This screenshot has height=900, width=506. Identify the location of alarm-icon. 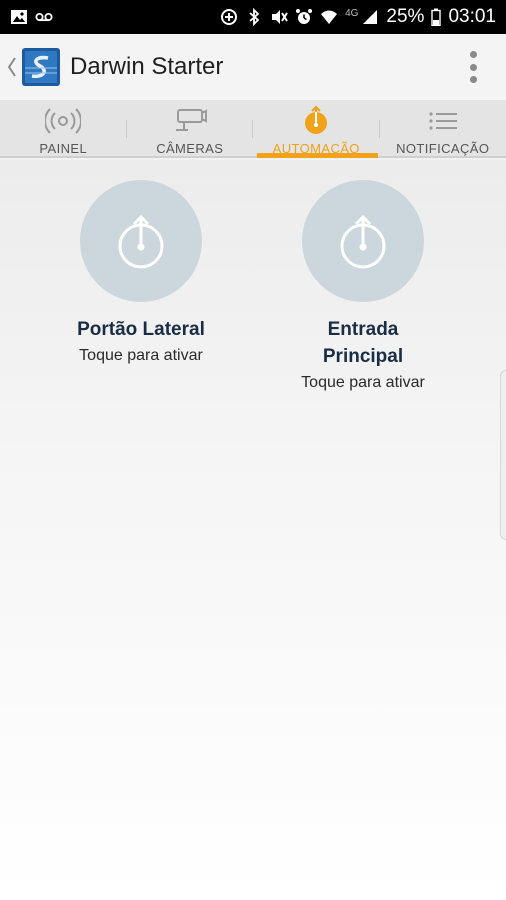
(304, 17).